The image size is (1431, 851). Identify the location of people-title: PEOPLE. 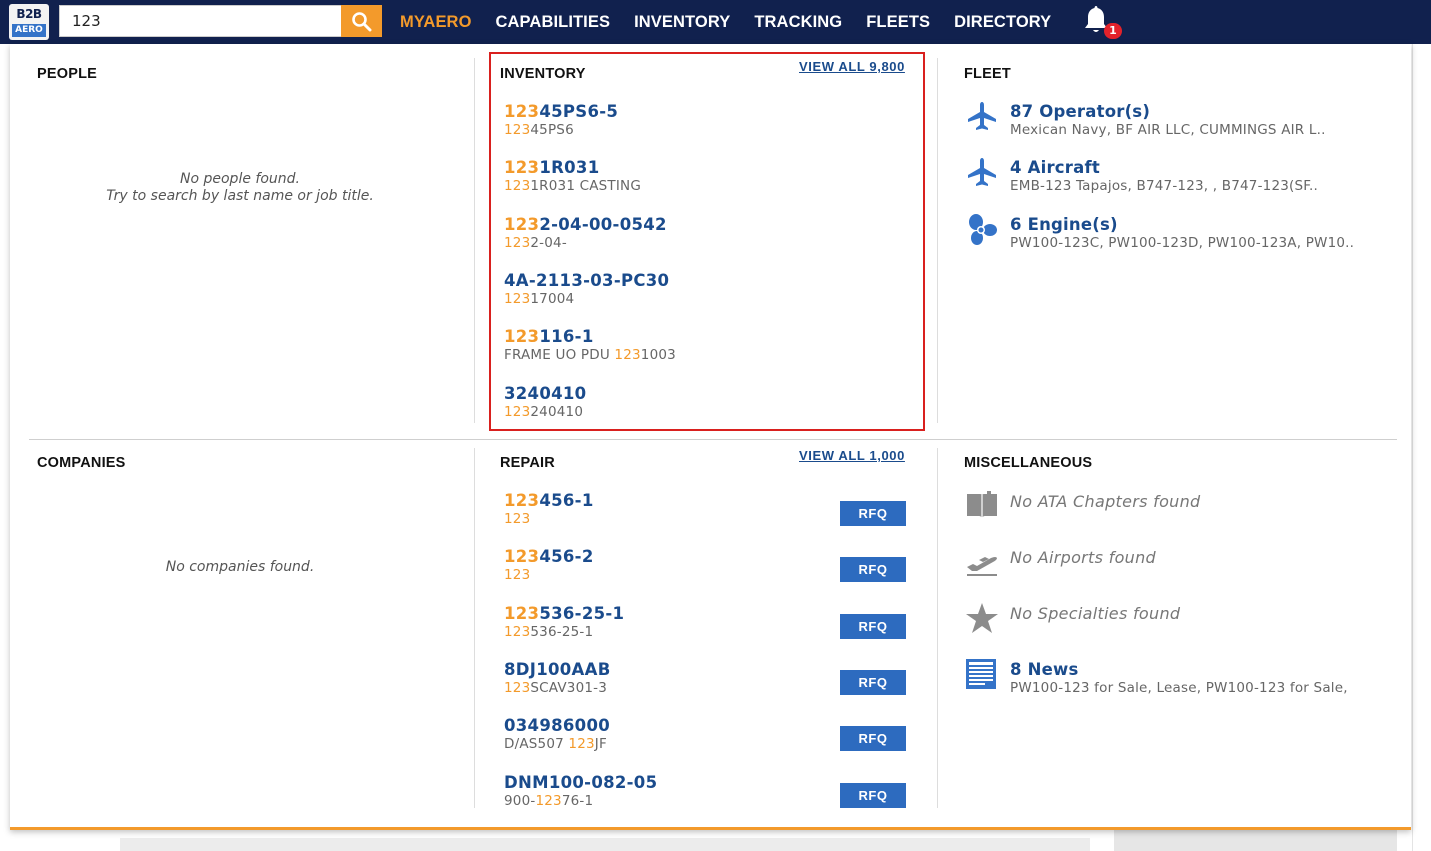
(67, 74).